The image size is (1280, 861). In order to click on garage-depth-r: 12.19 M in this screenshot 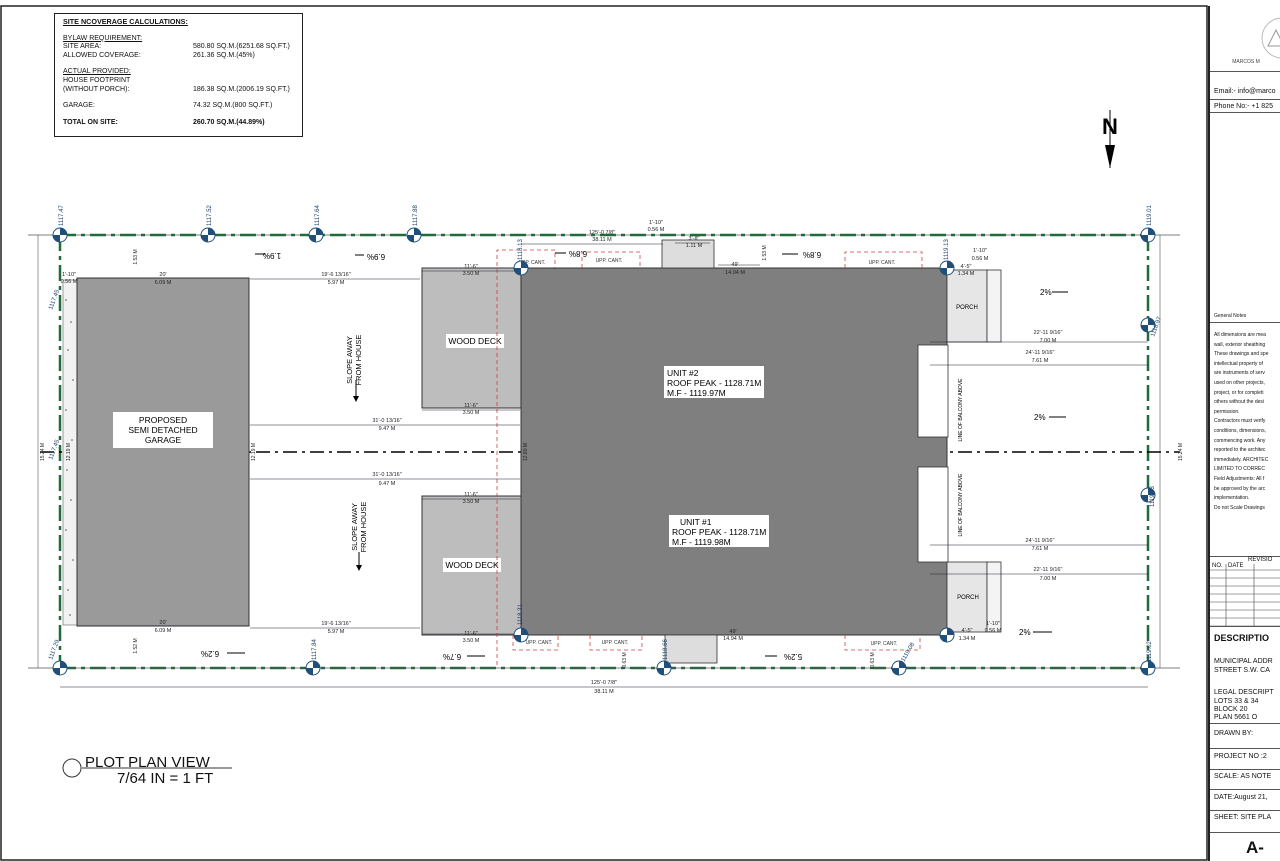, I will do `click(254, 452)`.